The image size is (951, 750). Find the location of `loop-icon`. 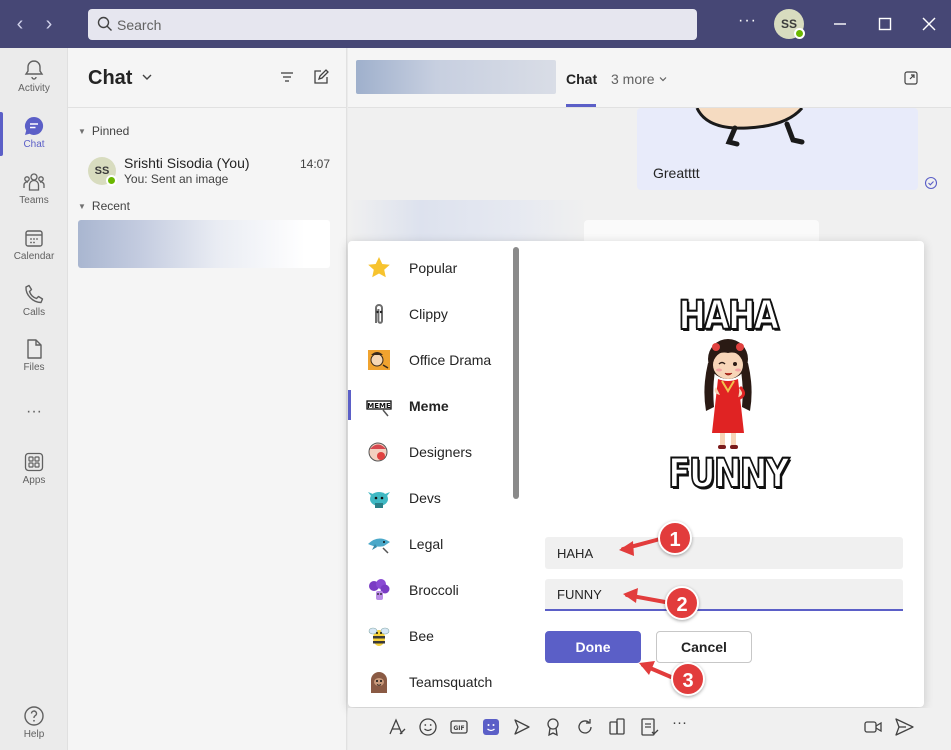

loop-icon is located at coordinates (585, 727).